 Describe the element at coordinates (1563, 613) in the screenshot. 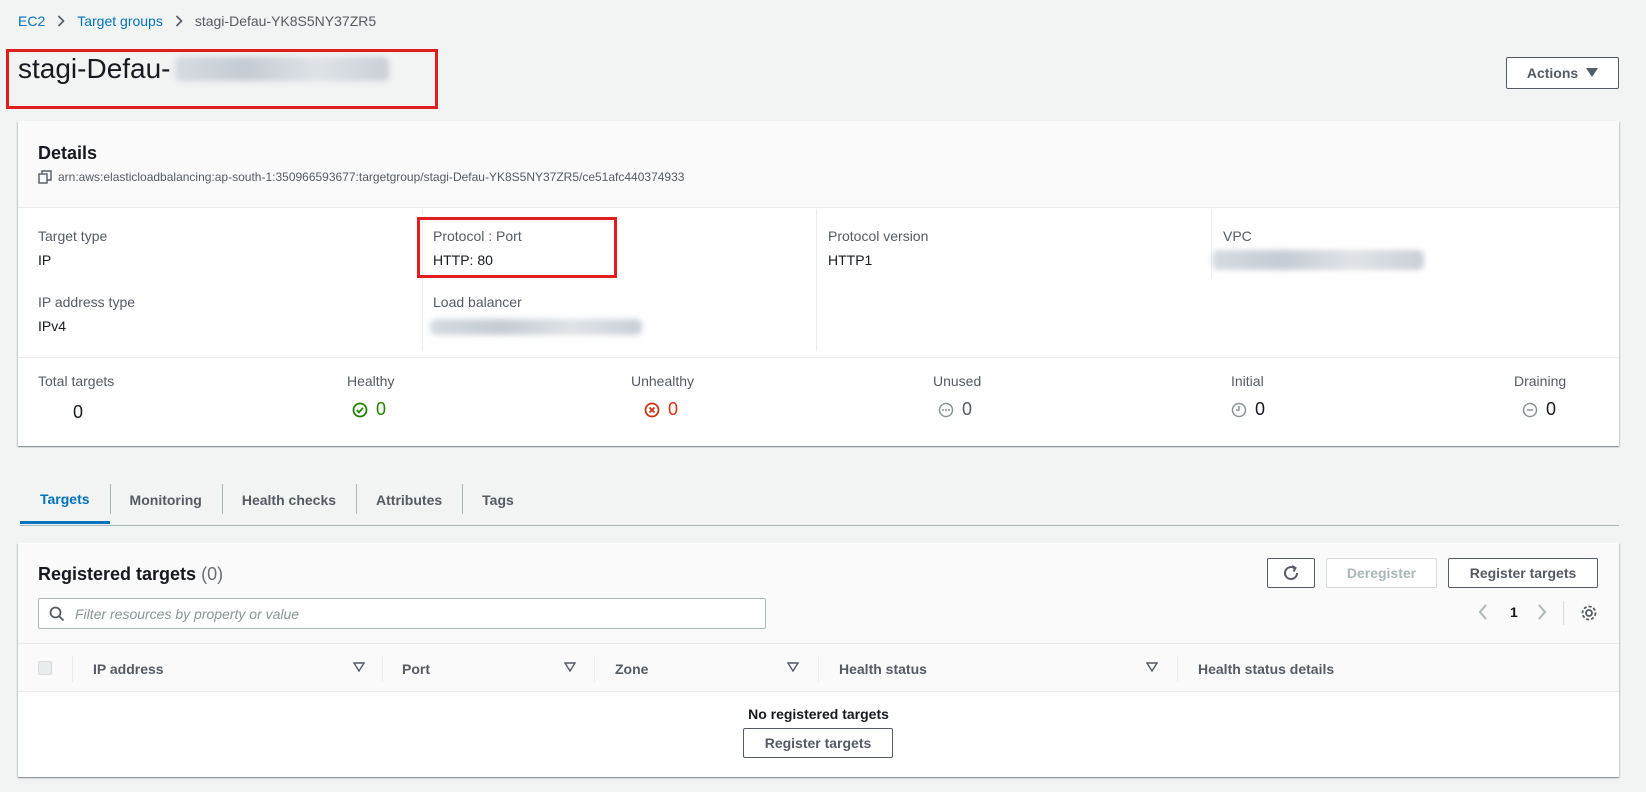

I see `pagination-divider` at that location.